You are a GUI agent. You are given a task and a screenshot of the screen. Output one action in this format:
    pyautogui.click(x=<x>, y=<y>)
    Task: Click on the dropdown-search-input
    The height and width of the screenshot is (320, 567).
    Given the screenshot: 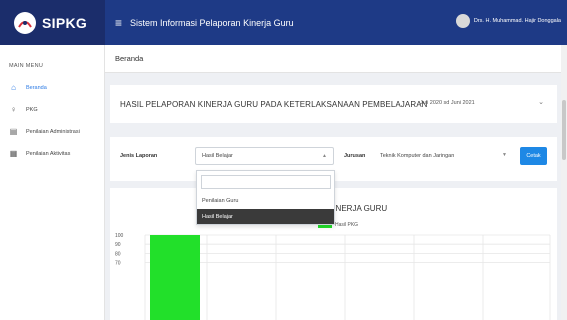 What is the action you would take?
    pyautogui.click(x=266, y=182)
    